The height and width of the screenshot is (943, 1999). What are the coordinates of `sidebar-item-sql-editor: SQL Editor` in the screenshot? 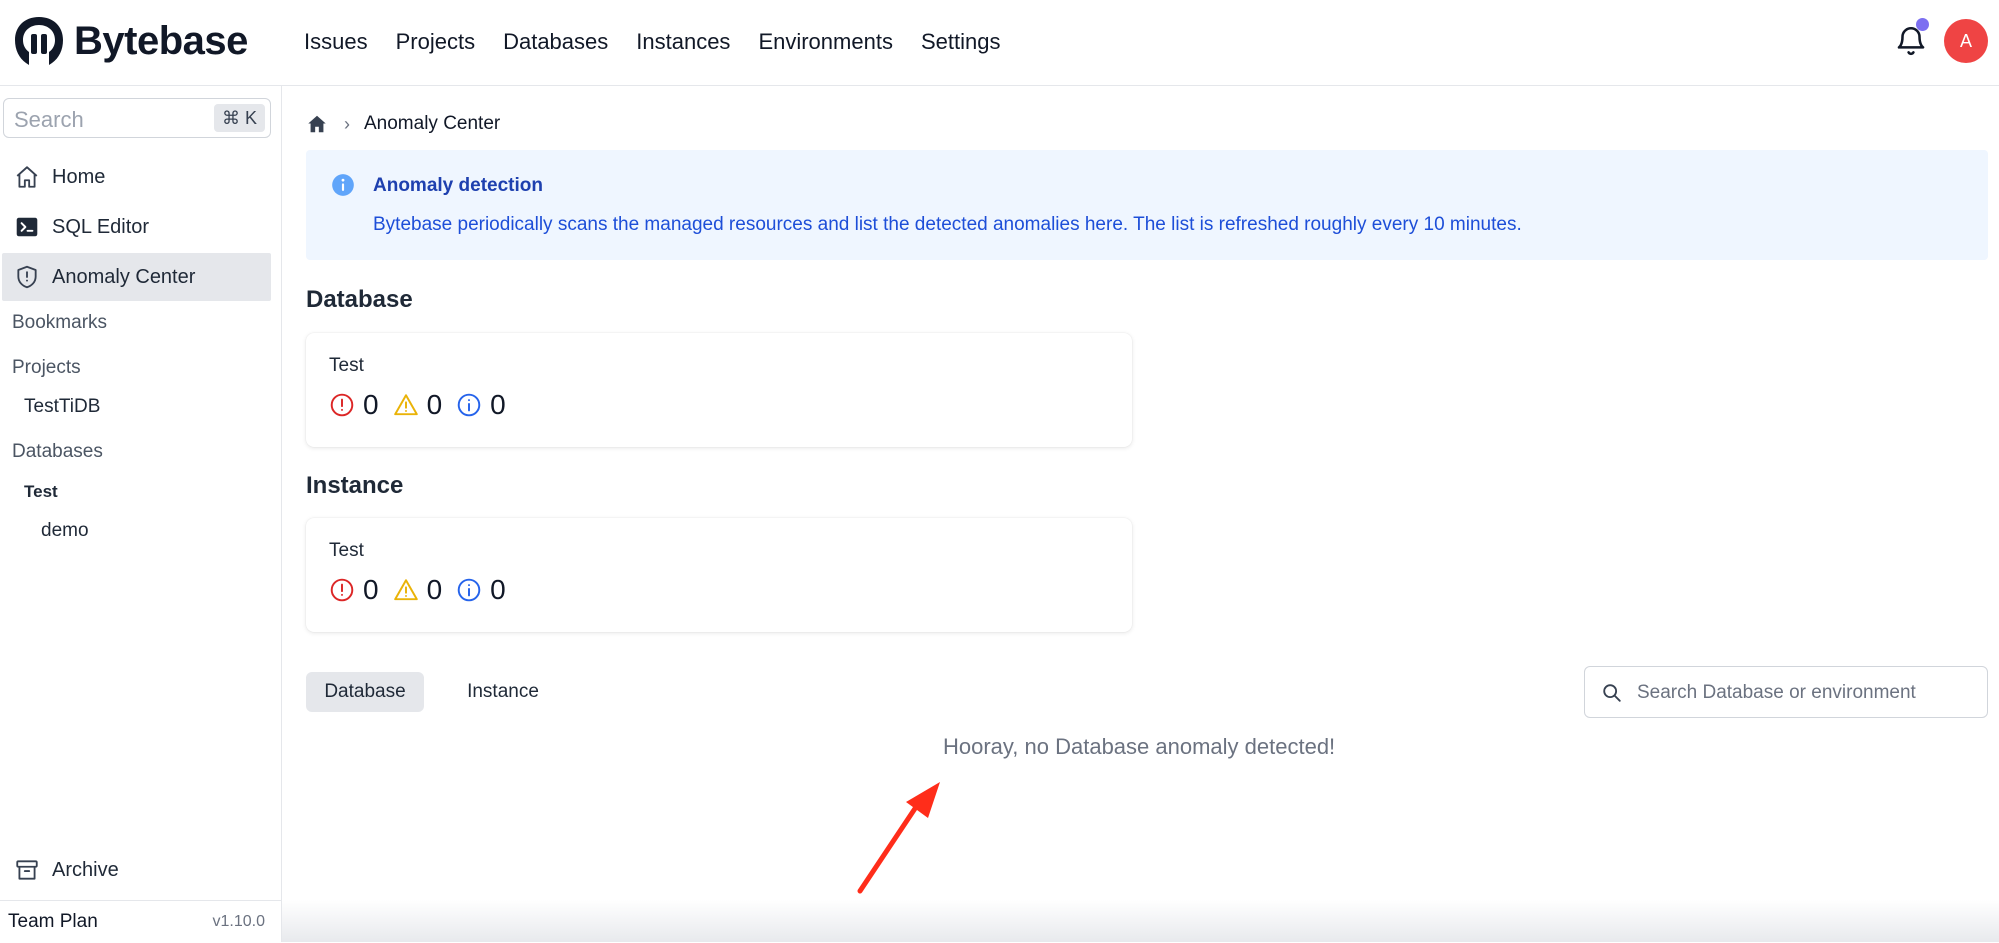 It's located at (136, 227).